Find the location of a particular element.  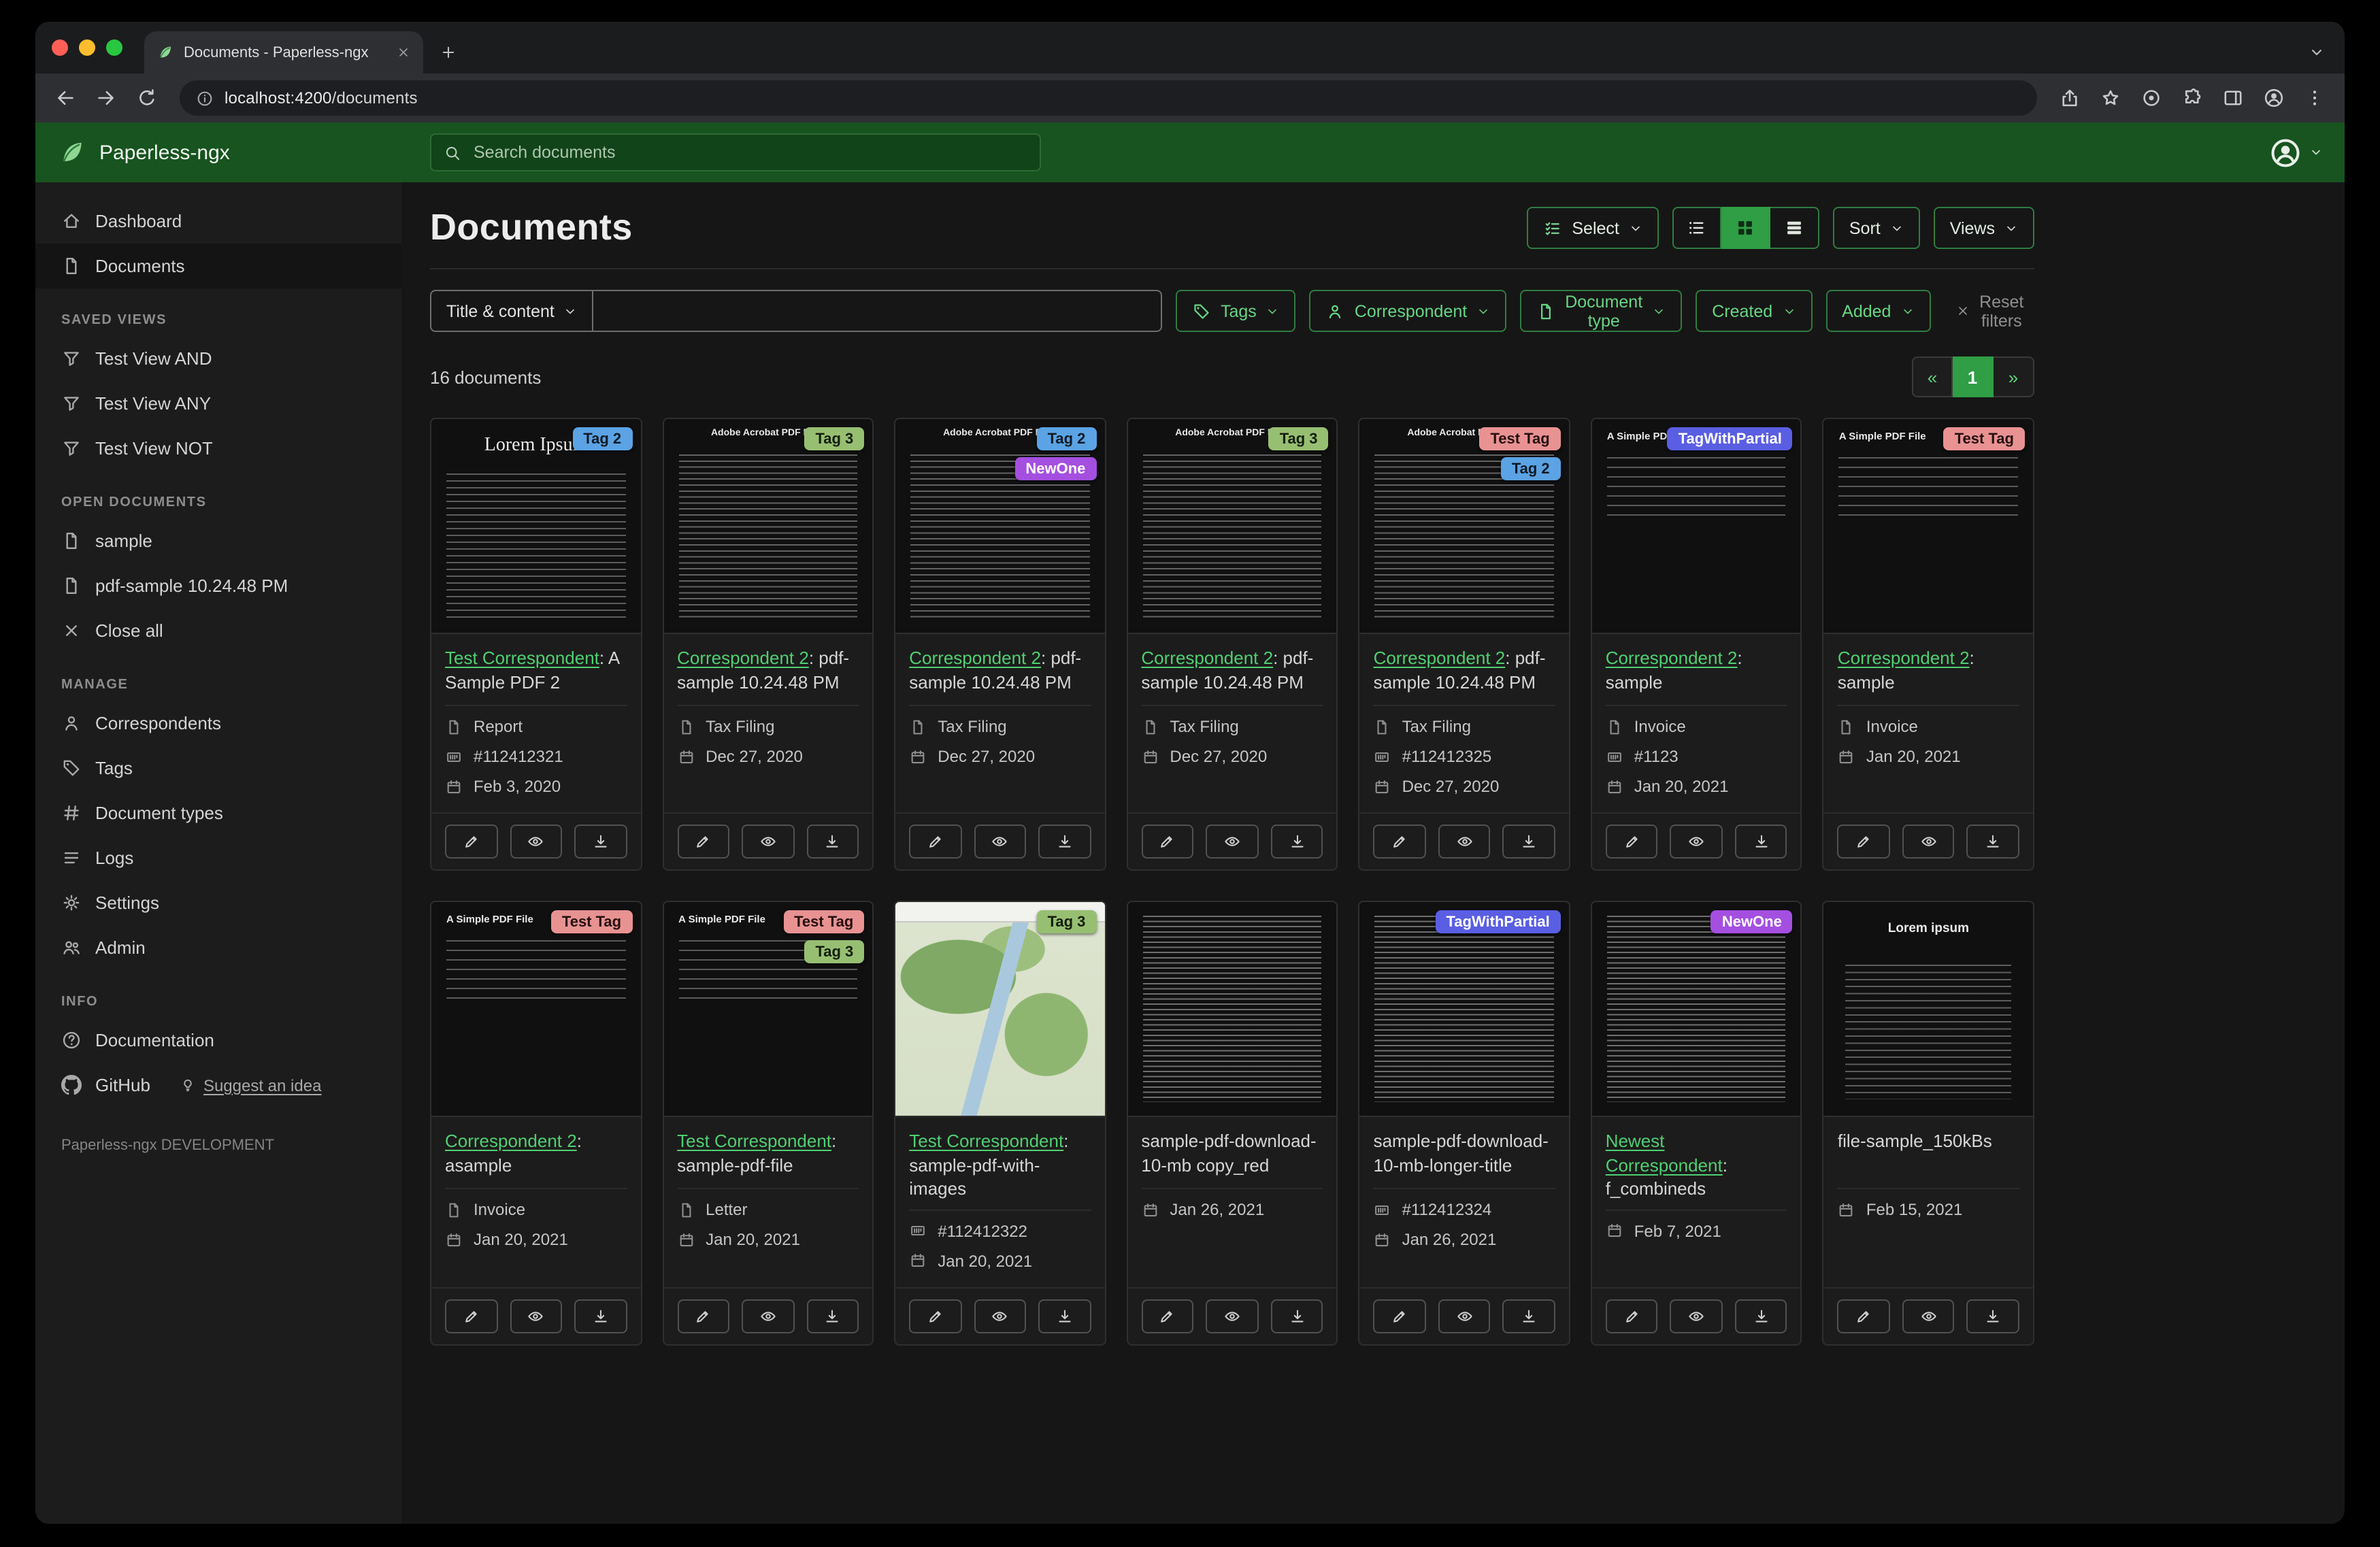

share-button is located at coordinates (2070, 98).